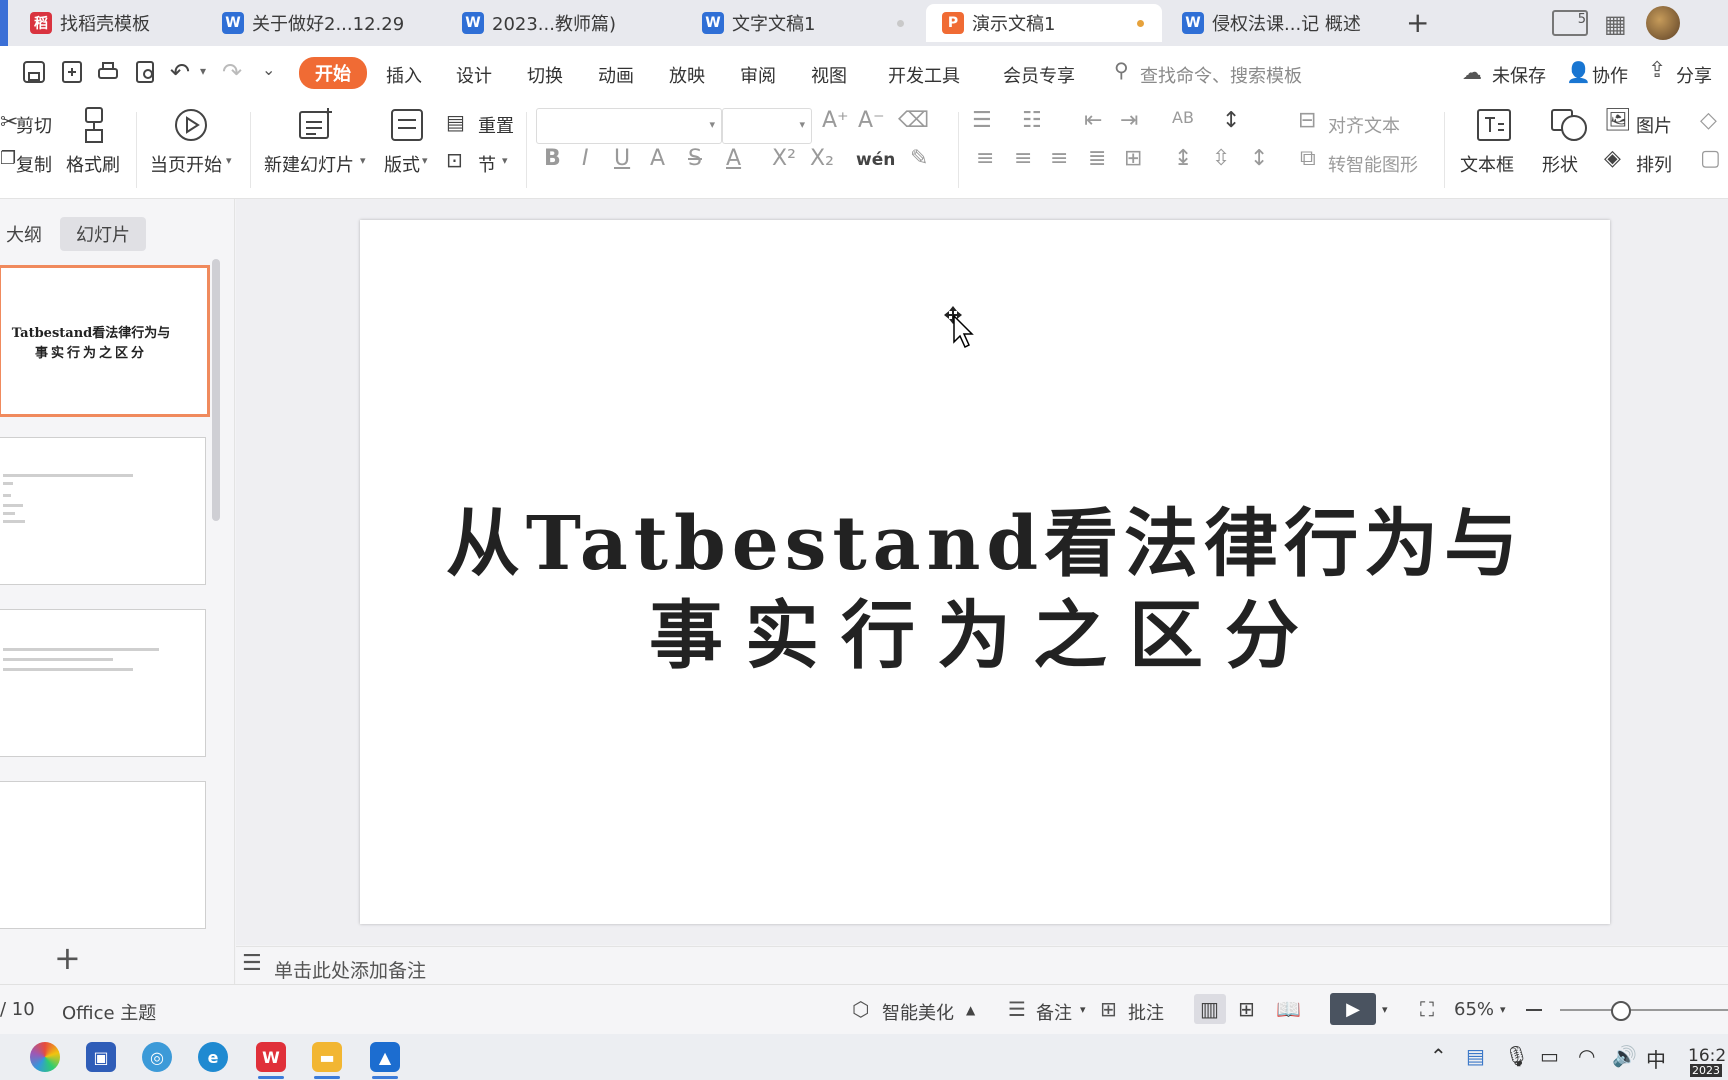 This screenshot has height=1080, width=1728. What do you see at coordinates (1023, 158) in the screenshot?
I see `align-center-icon: ≡` at bounding box center [1023, 158].